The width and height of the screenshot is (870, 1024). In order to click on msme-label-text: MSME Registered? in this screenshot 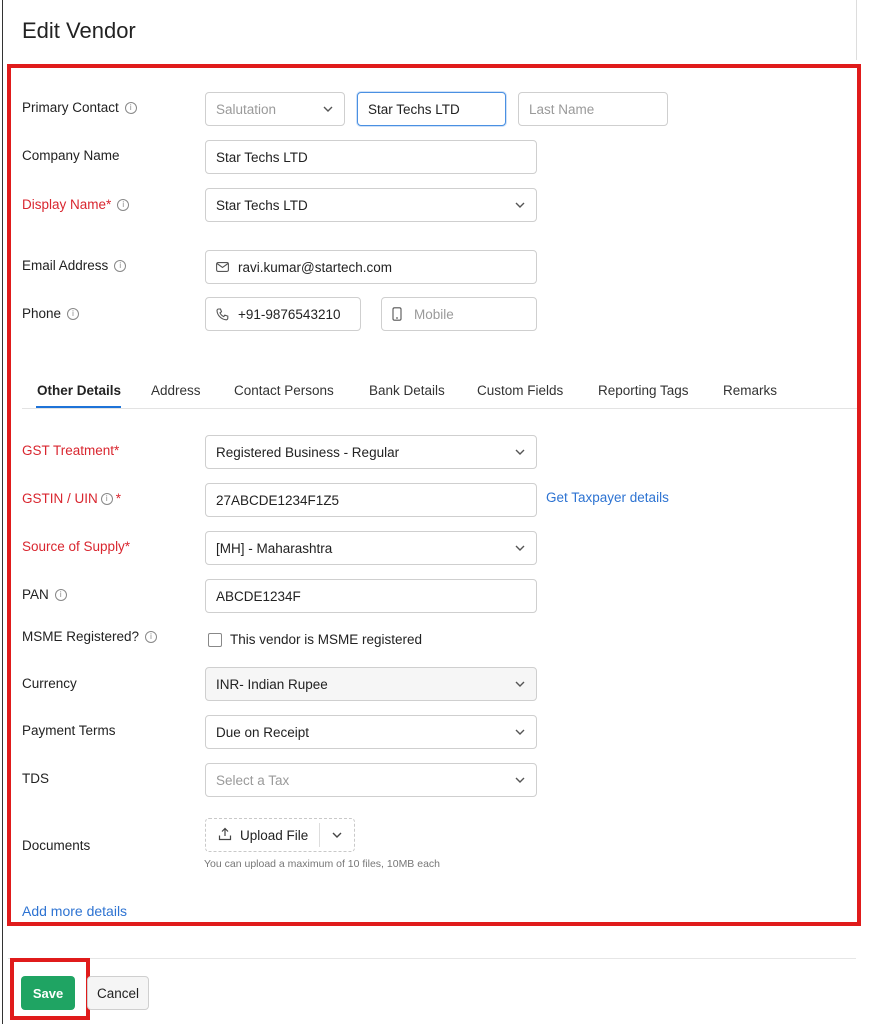, I will do `click(81, 636)`.